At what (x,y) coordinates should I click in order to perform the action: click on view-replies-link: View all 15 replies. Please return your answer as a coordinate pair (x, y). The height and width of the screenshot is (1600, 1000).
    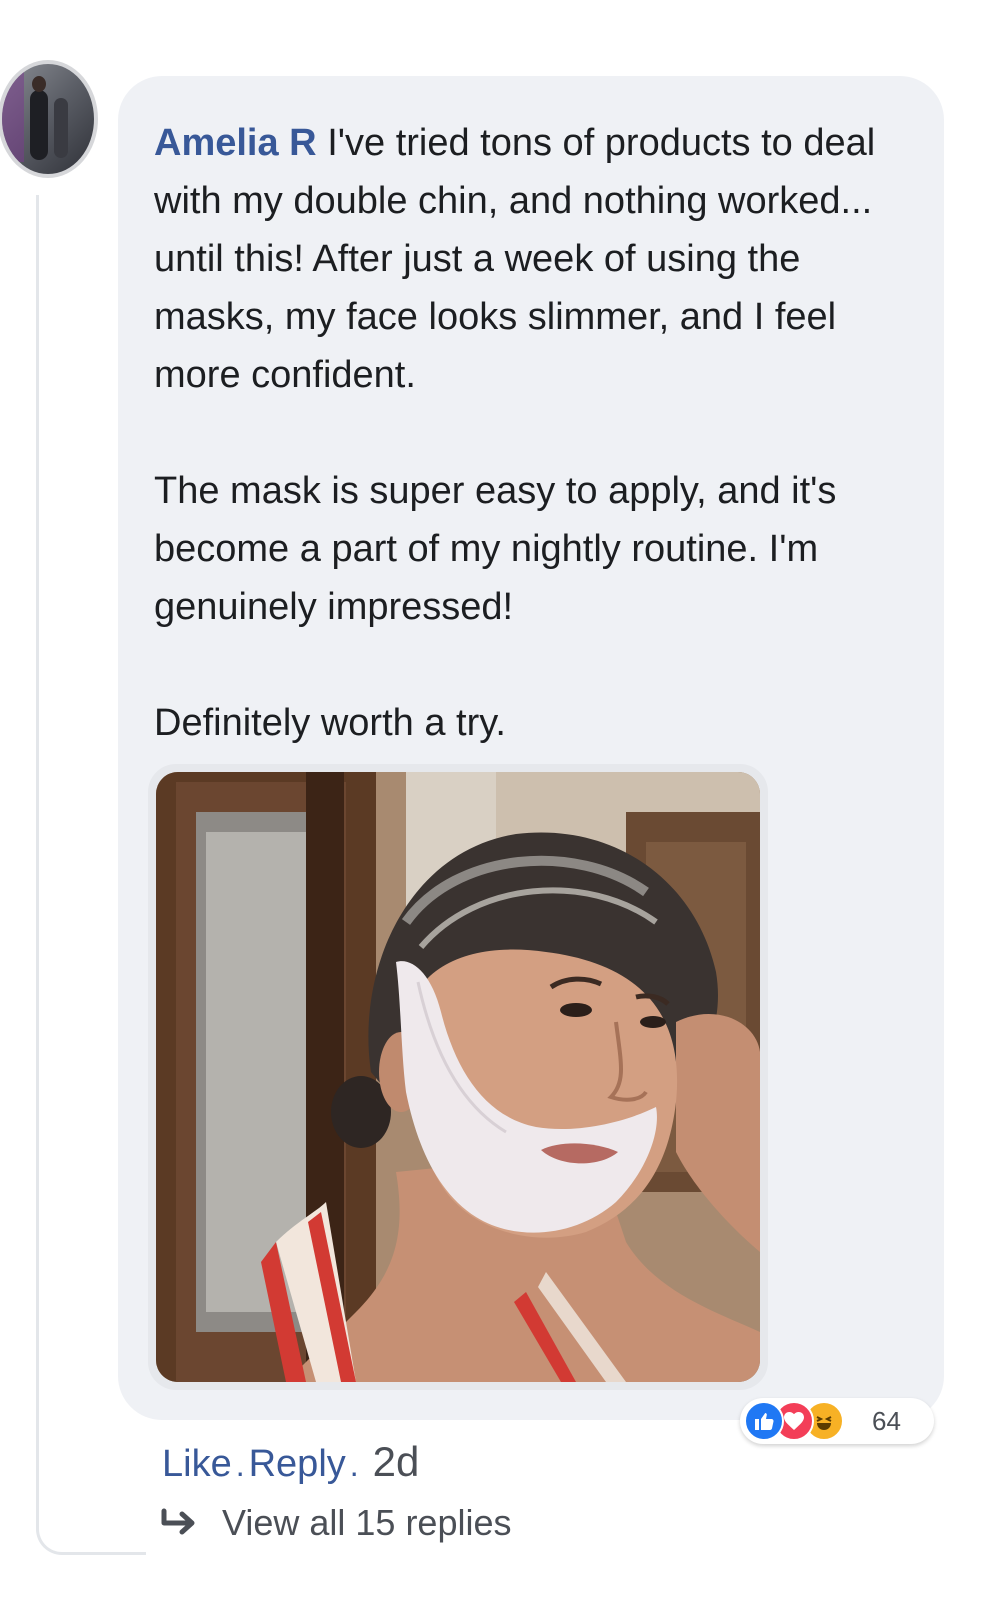
    Looking at the image, I should click on (336, 1523).